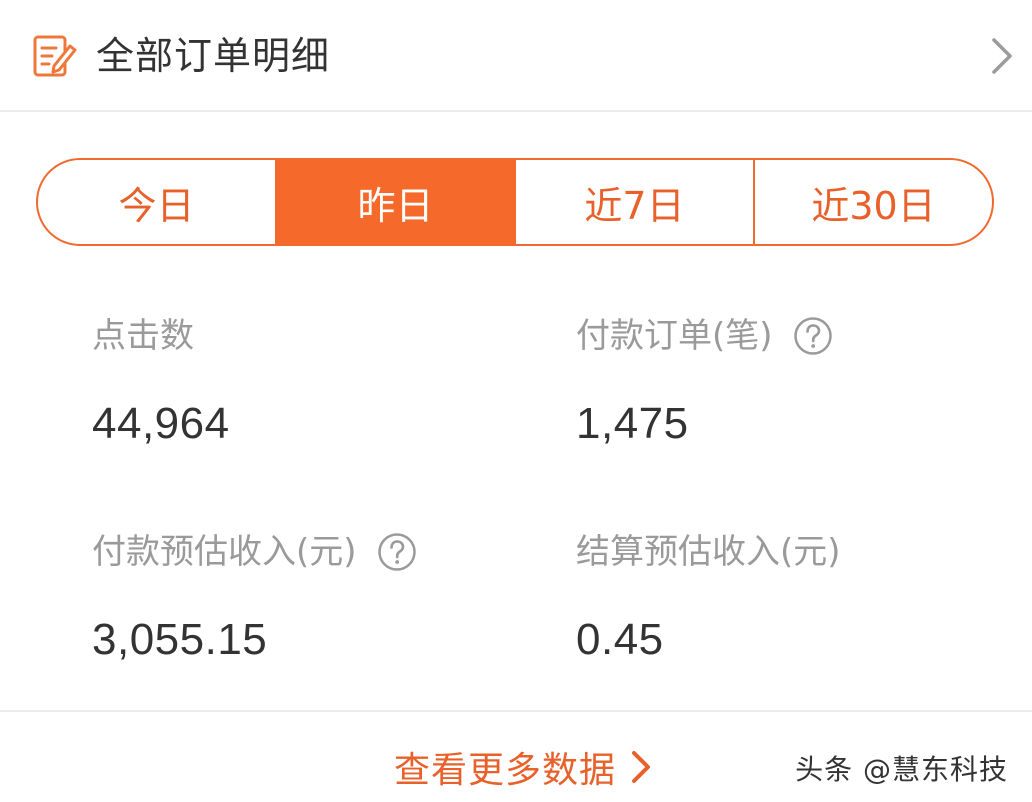  Describe the element at coordinates (620, 639) in the screenshot. I see `stat-value: 0.45` at that location.